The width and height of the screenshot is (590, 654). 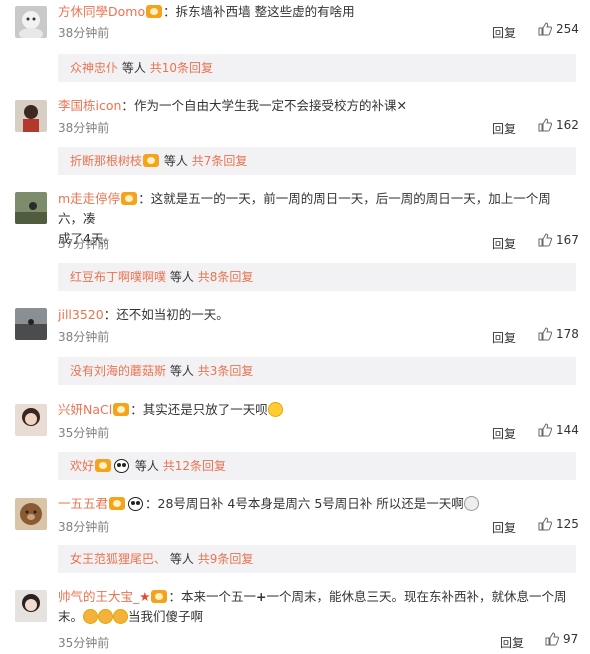 What do you see at coordinates (265, 11) in the screenshot?
I see `comment-body: 拆东墙补西墙 整这些虚的有啥用` at bounding box center [265, 11].